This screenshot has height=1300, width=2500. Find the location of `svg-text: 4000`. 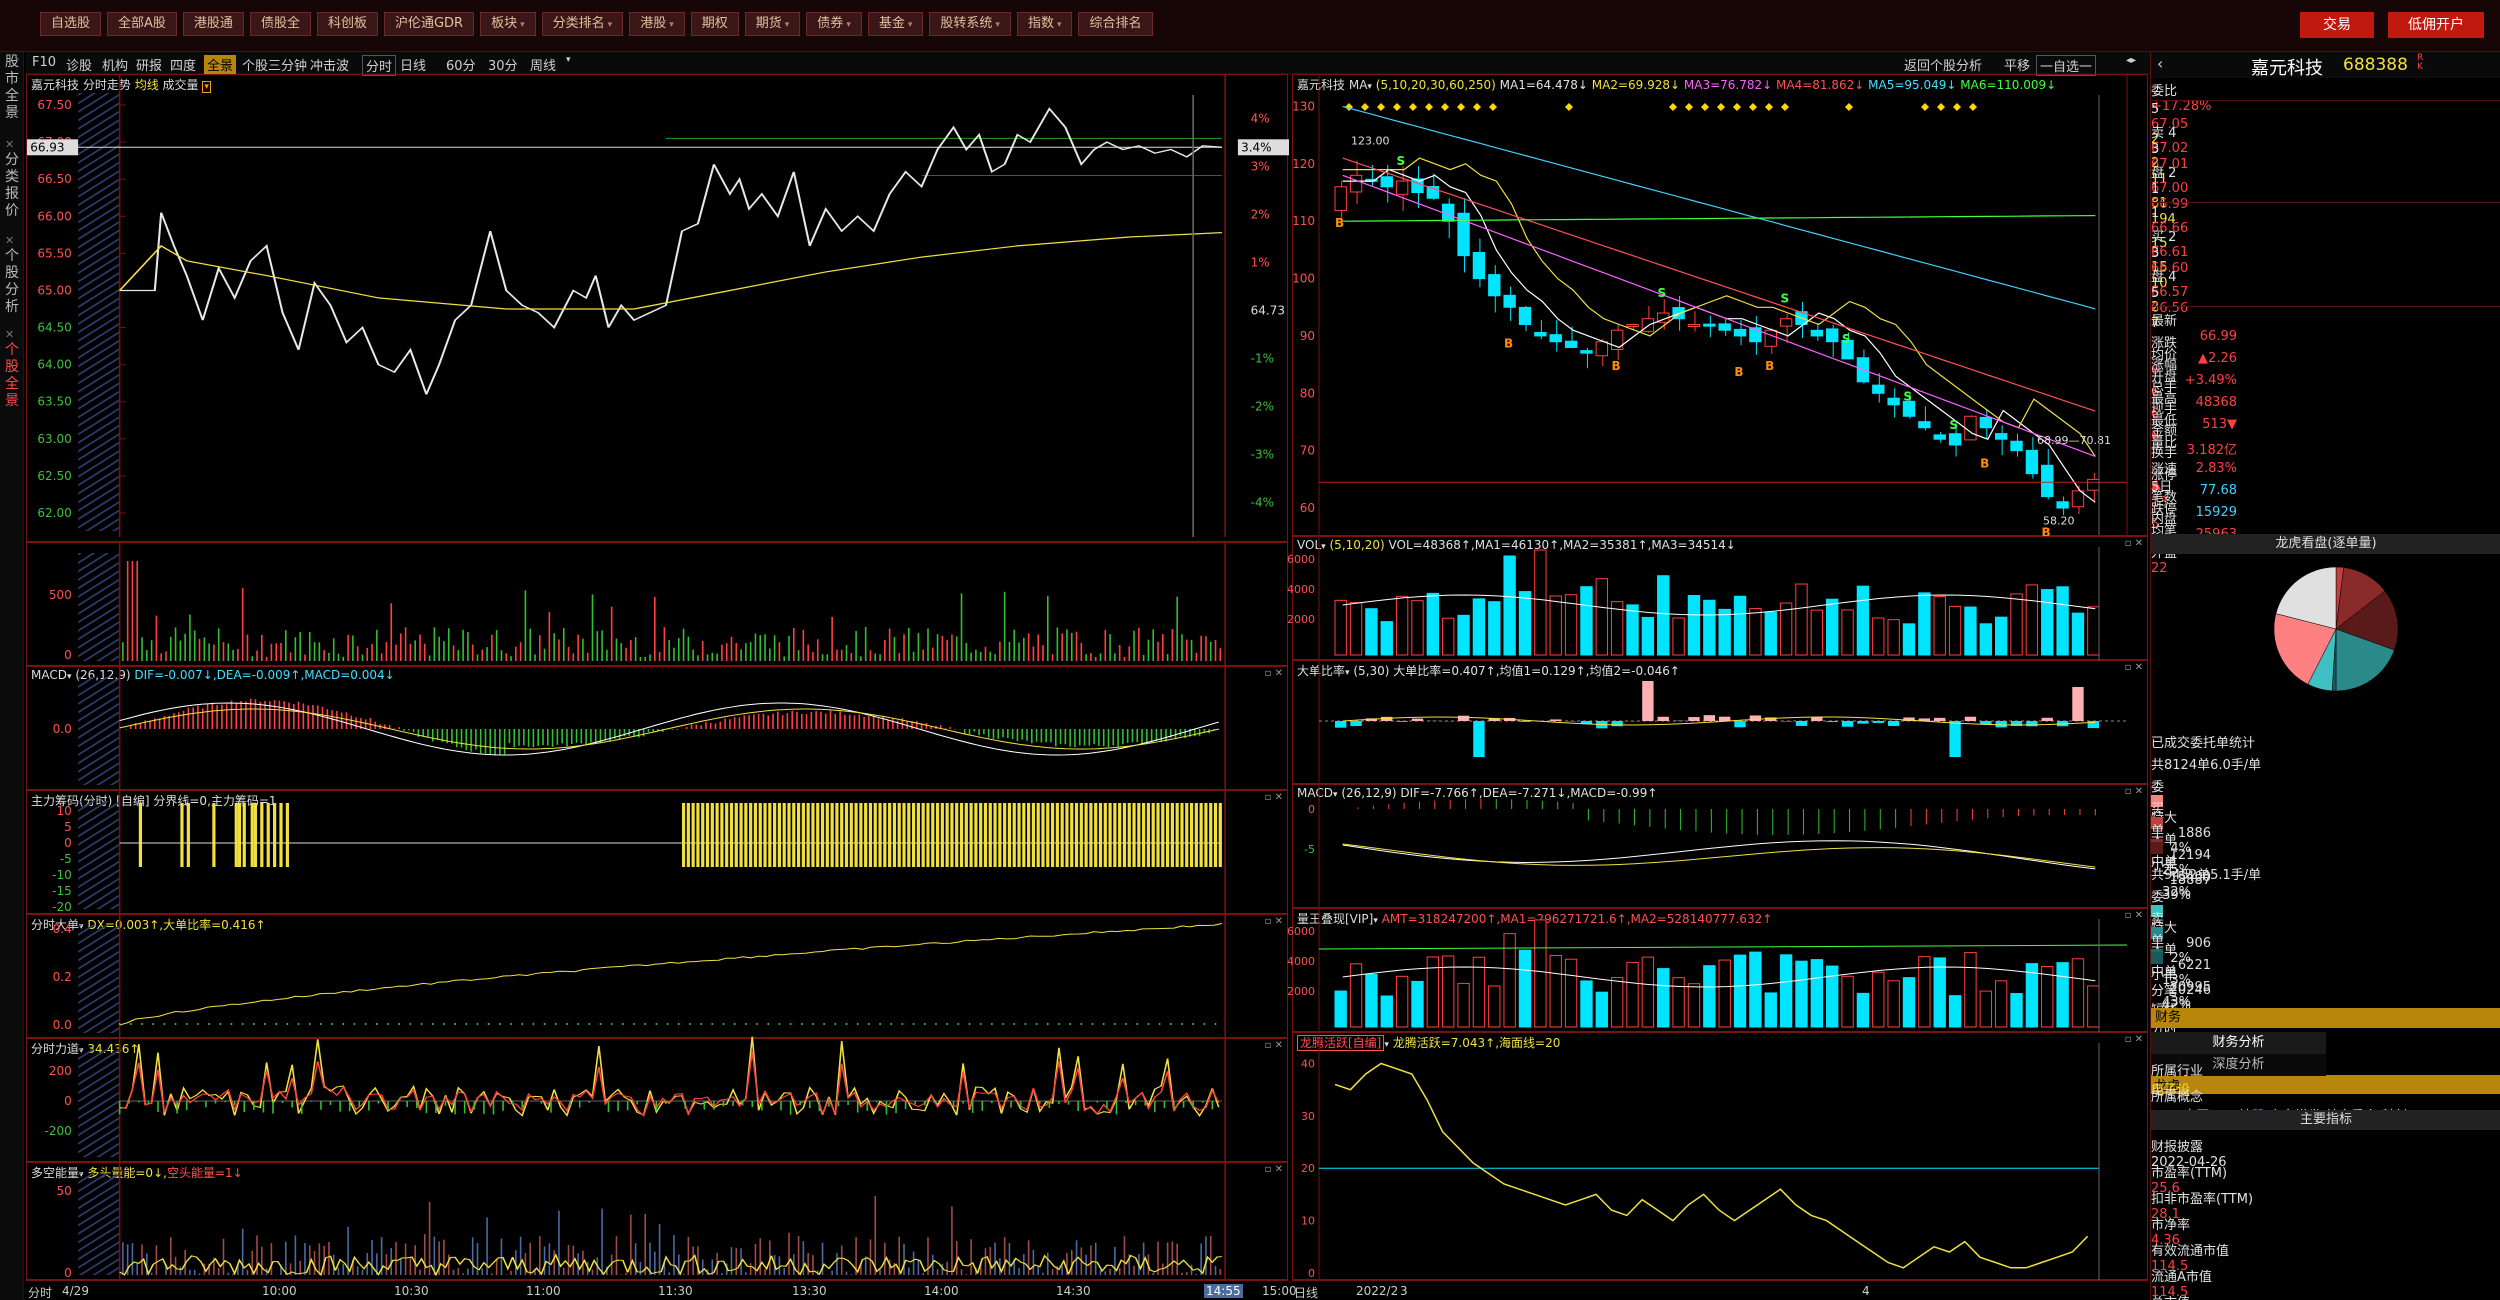

svg-text: 4000 is located at coordinates (1301, 961).